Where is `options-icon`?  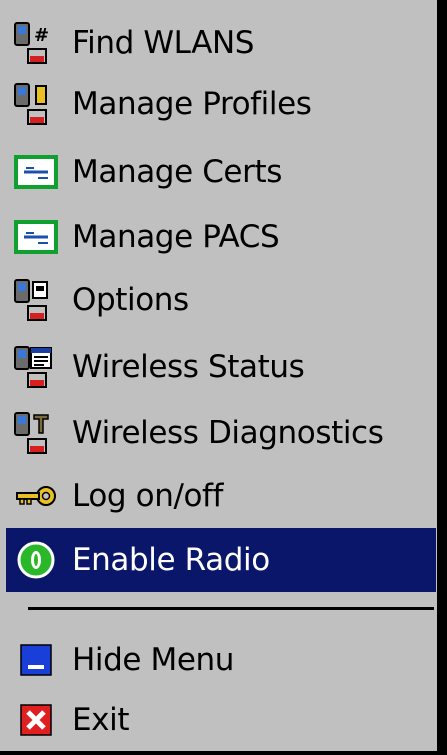 options-icon is located at coordinates (36, 300).